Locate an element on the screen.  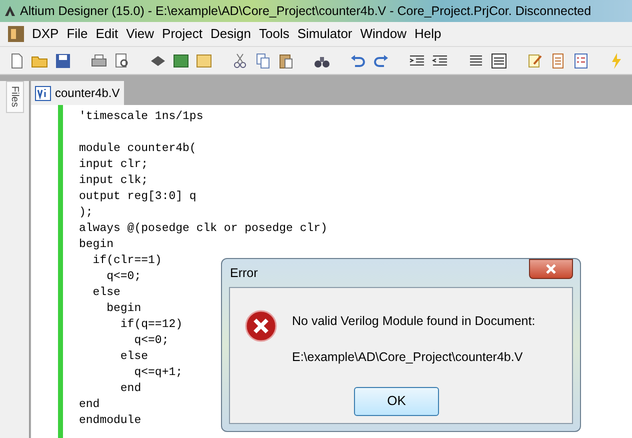
menu-item: Window is located at coordinates (383, 34).